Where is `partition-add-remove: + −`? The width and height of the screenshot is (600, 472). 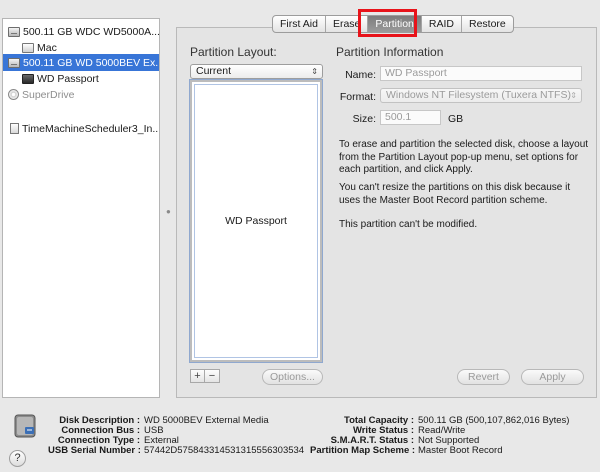 partition-add-remove: + − is located at coordinates (205, 376).